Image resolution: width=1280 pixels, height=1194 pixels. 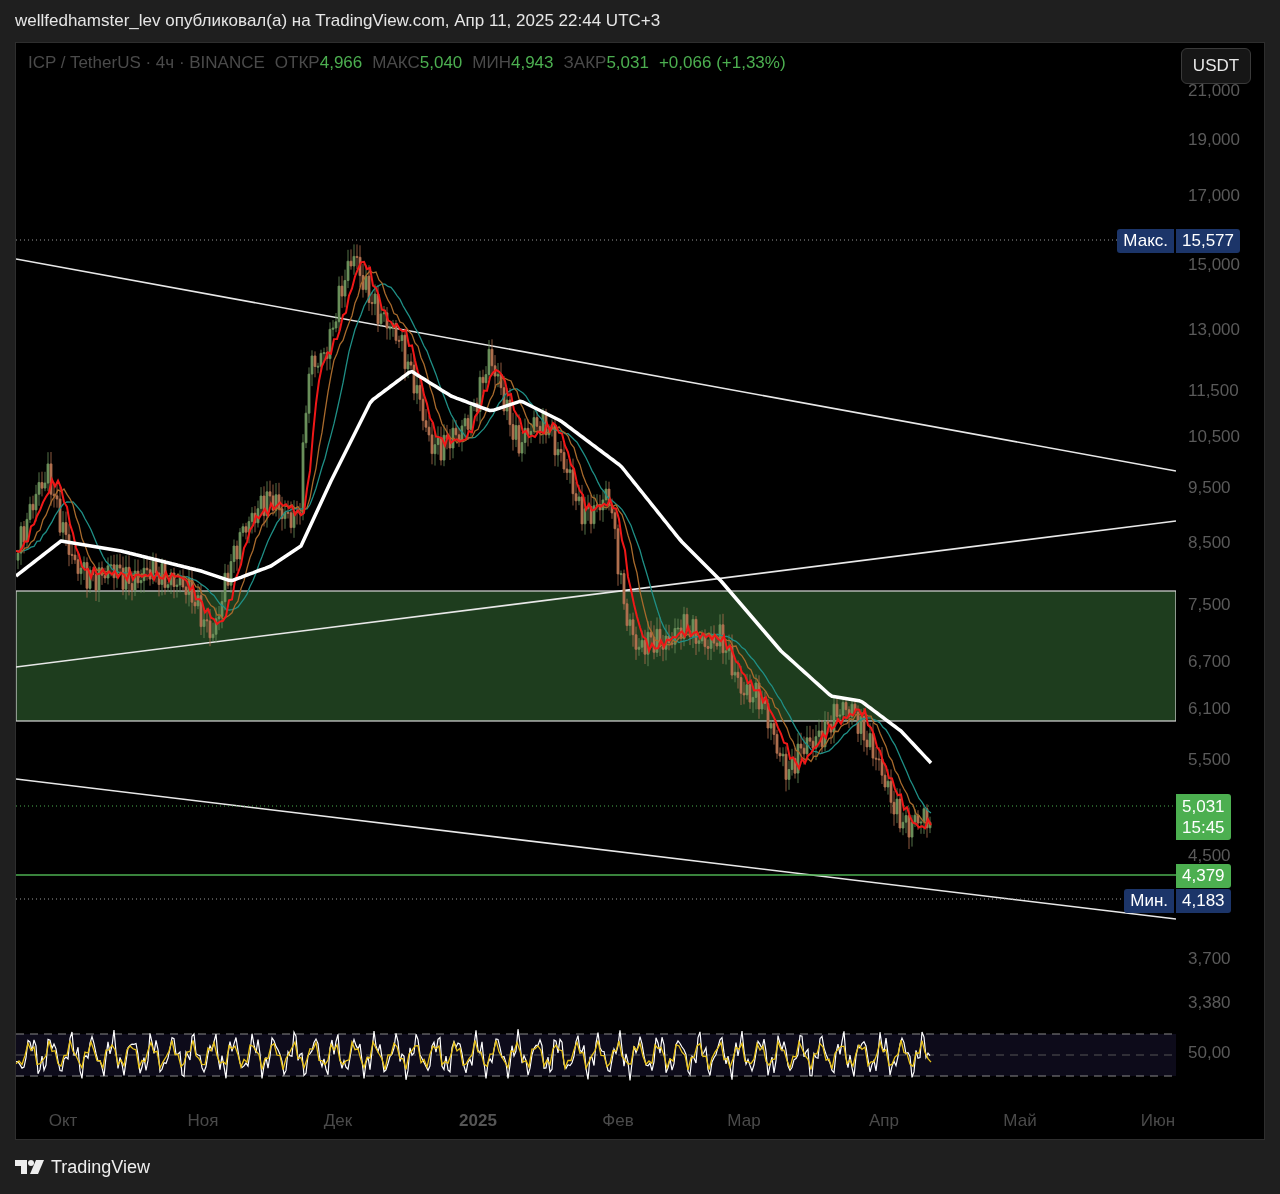 I want to click on time-axis-label: Окт, so click(x=63, y=1121).